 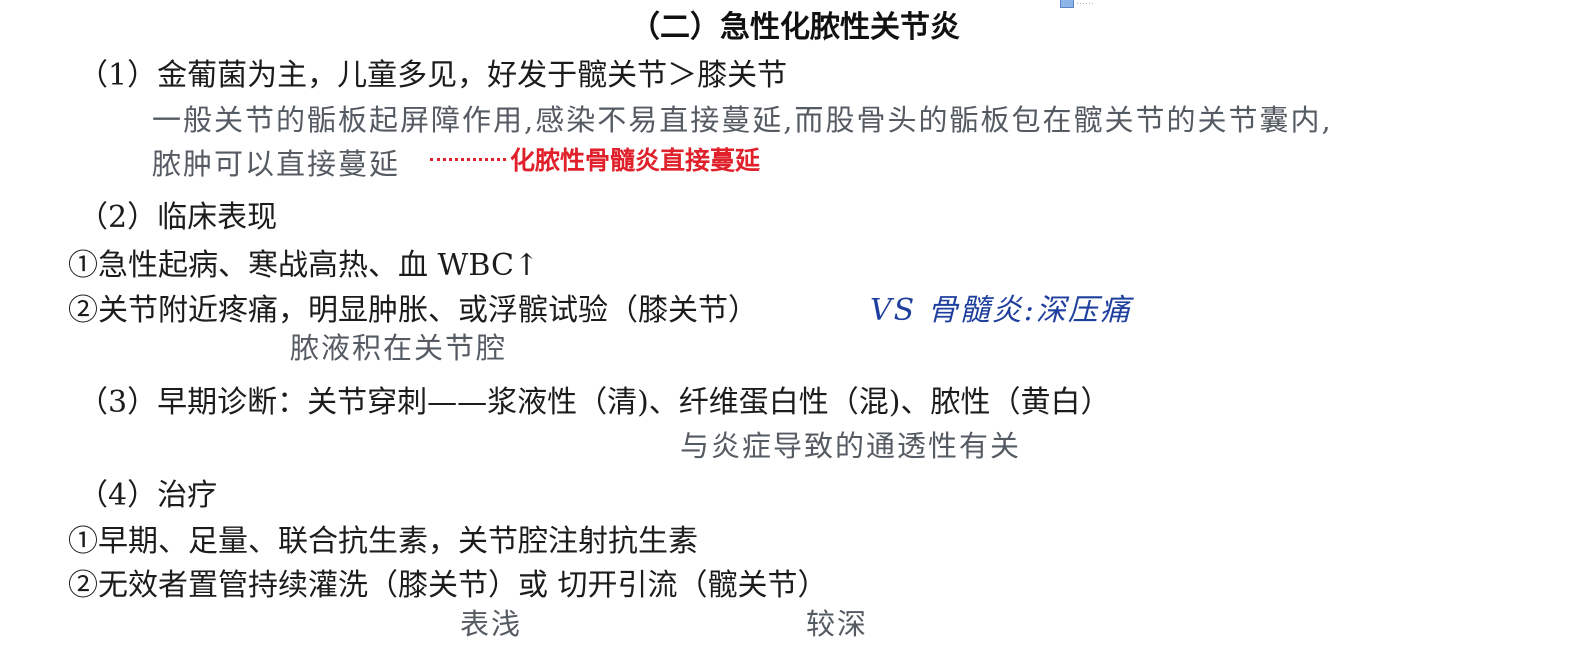 I want to click on section-3-note: 与炎症导致的通透性有关, so click(x=851, y=446).